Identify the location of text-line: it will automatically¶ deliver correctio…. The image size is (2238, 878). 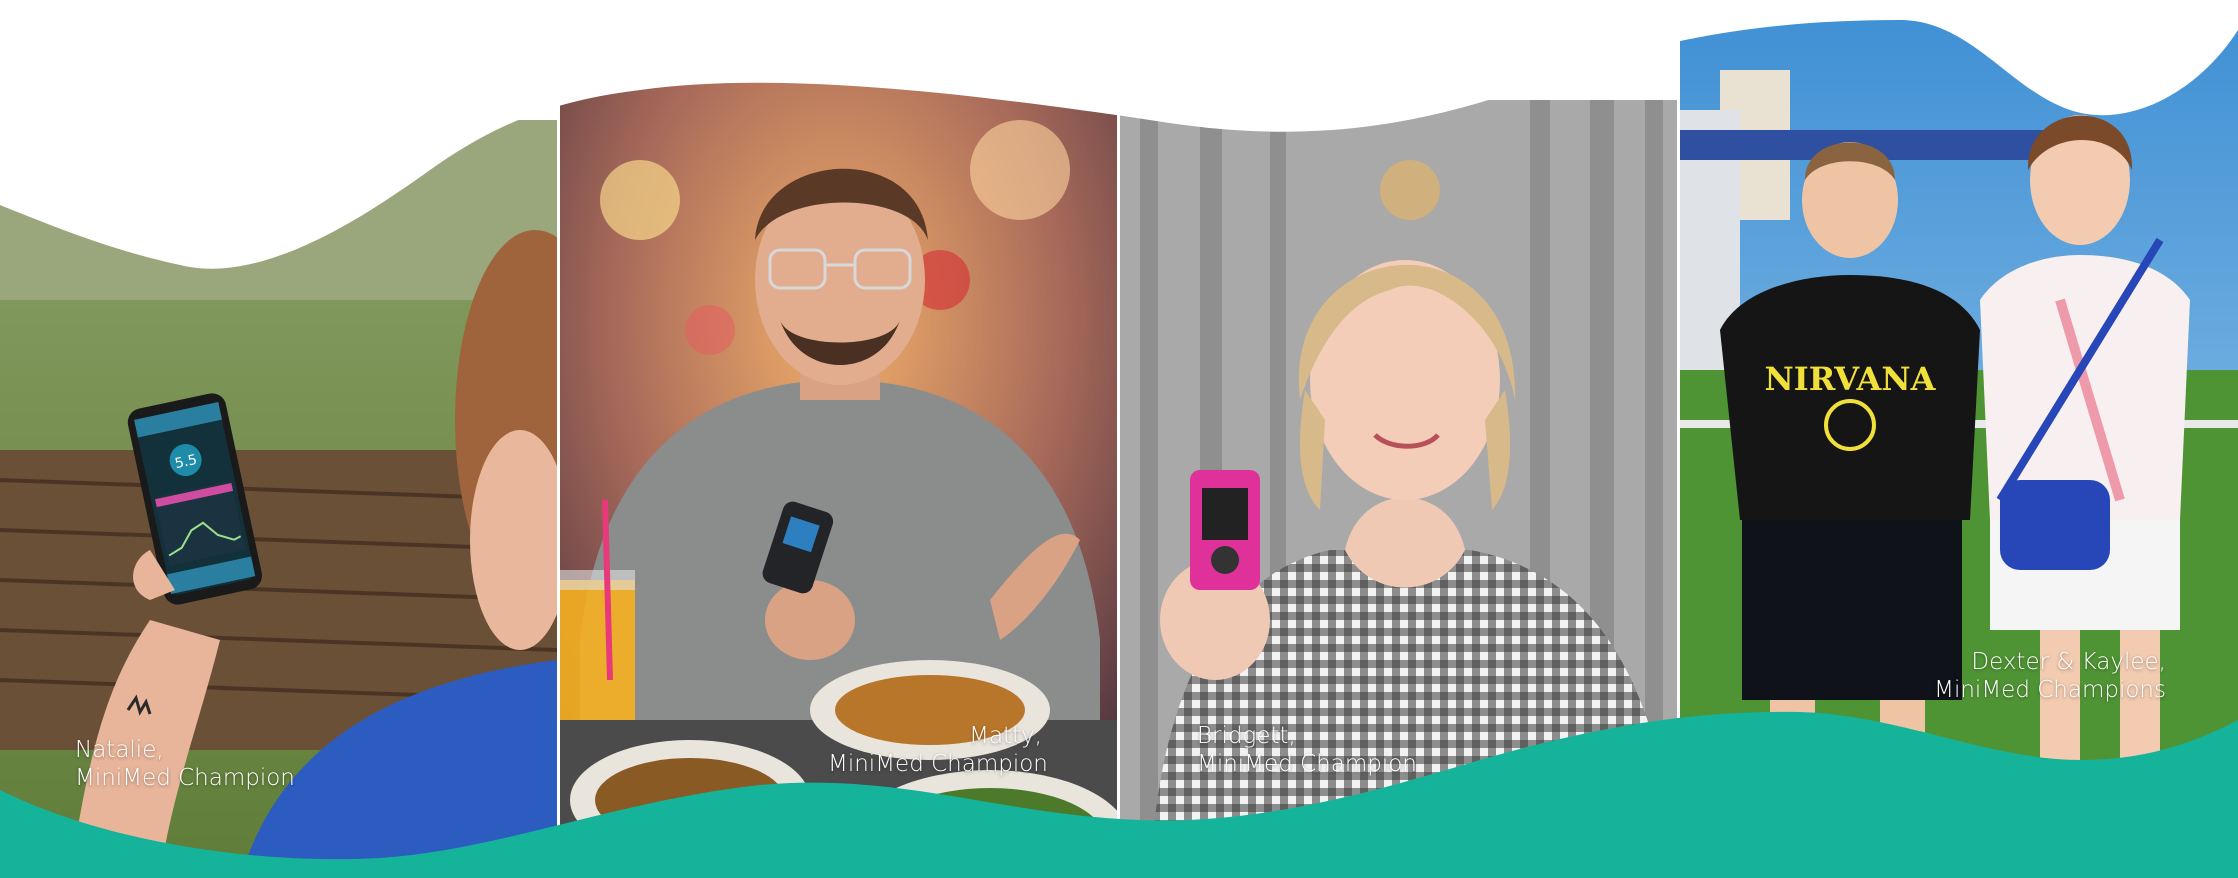
(325, 14).